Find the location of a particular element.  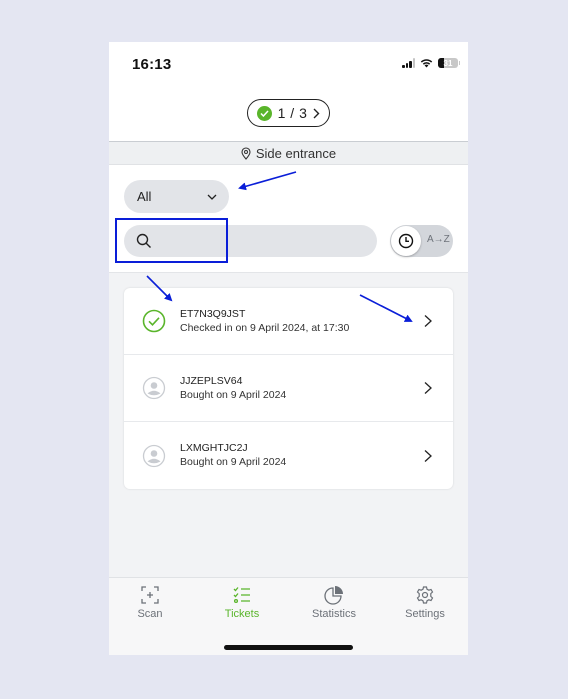

ticket-row: LXMGHTJC2J Bought on 9 April 2024 is located at coordinates (288, 455).